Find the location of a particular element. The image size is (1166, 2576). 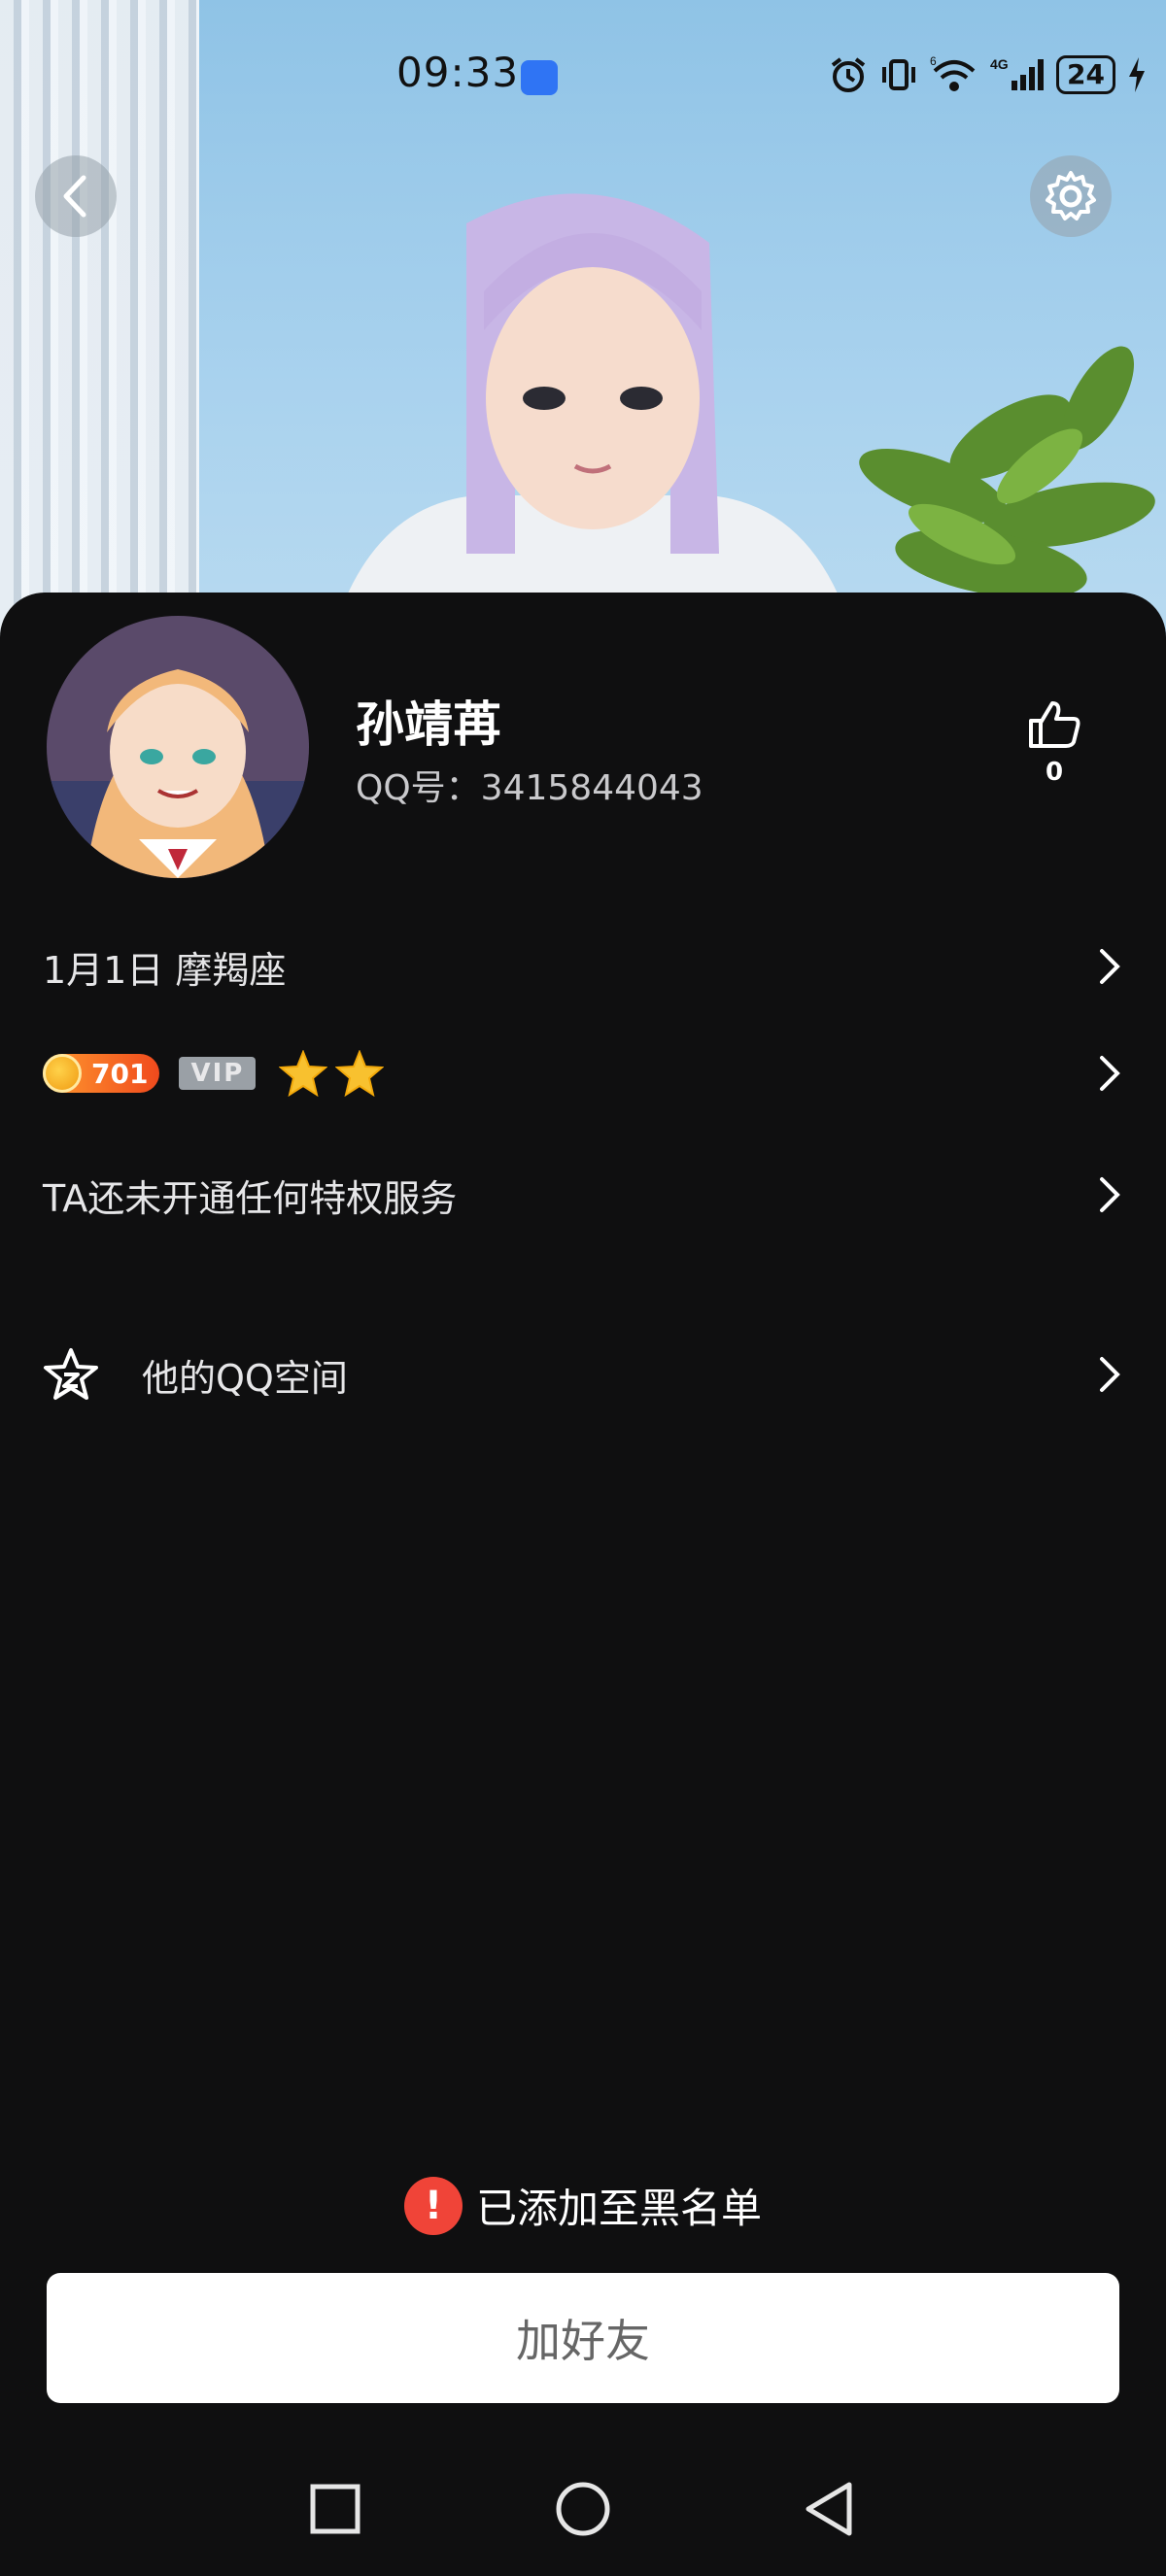

blacklist-notice: ! 已添加至黑名单 is located at coordinates (583, 2205).